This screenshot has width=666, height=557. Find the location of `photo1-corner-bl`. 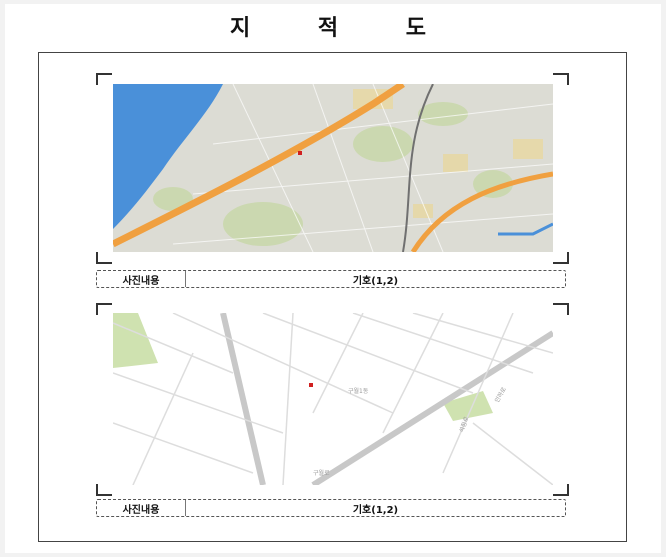

photo1-corner-bl is located at coordinates (104, 258).